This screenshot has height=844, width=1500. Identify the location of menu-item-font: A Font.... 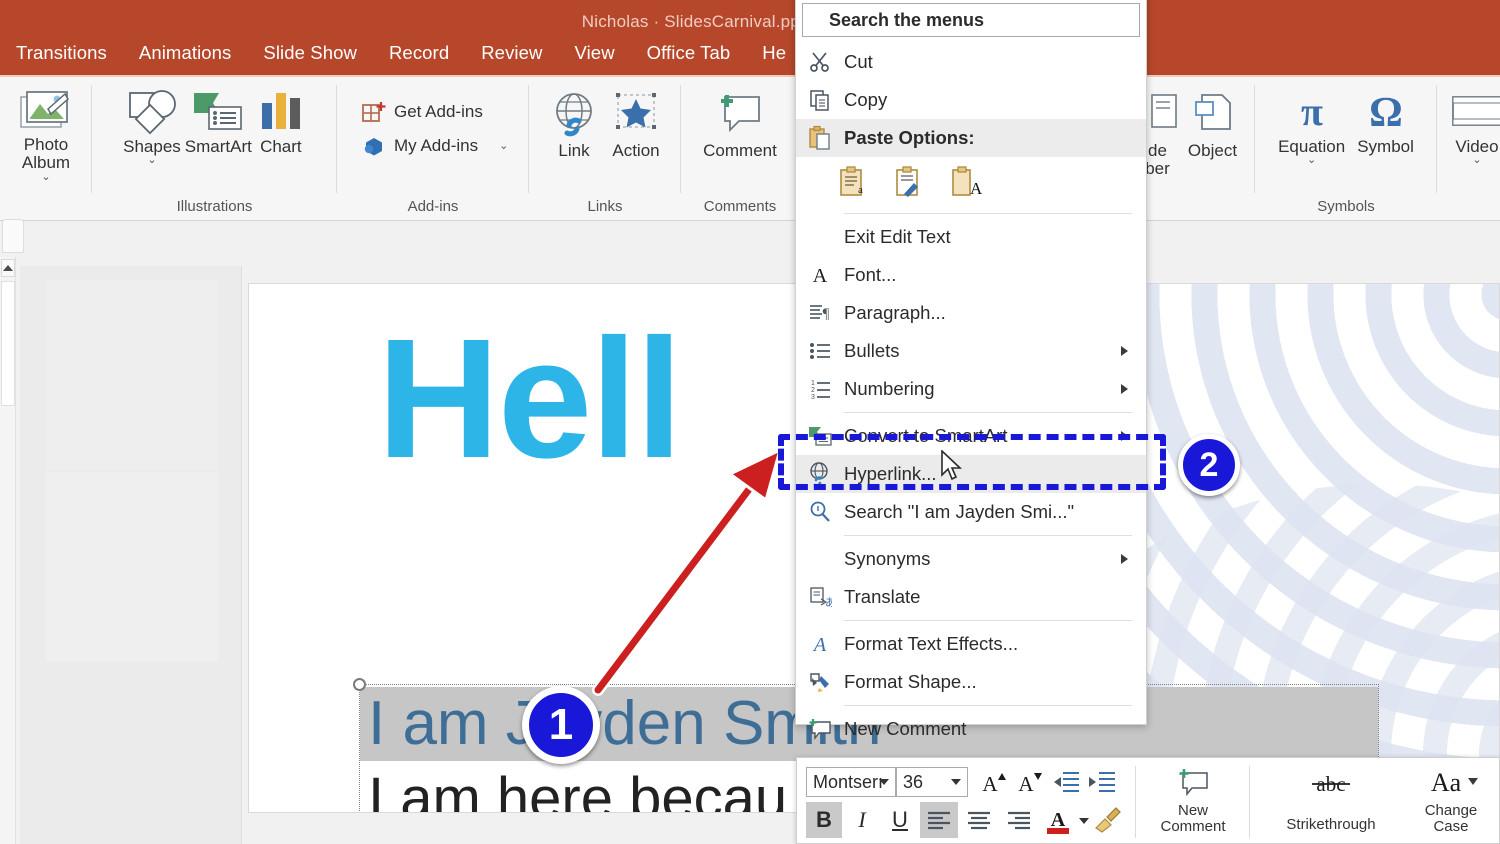
(971, 275).